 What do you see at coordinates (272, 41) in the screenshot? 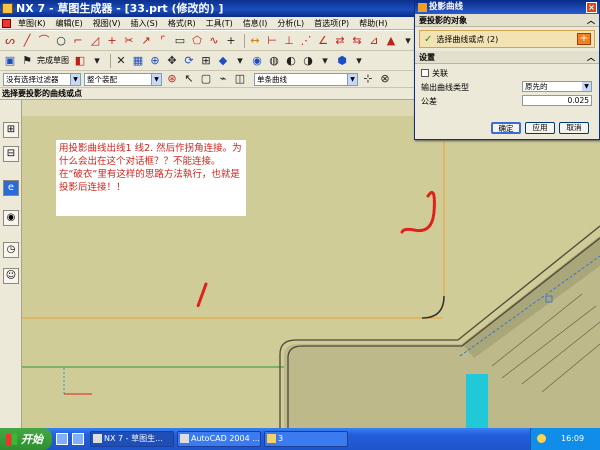
I see `horizontal-dimension-icon: ⊢` at bounding box center [272, 41].